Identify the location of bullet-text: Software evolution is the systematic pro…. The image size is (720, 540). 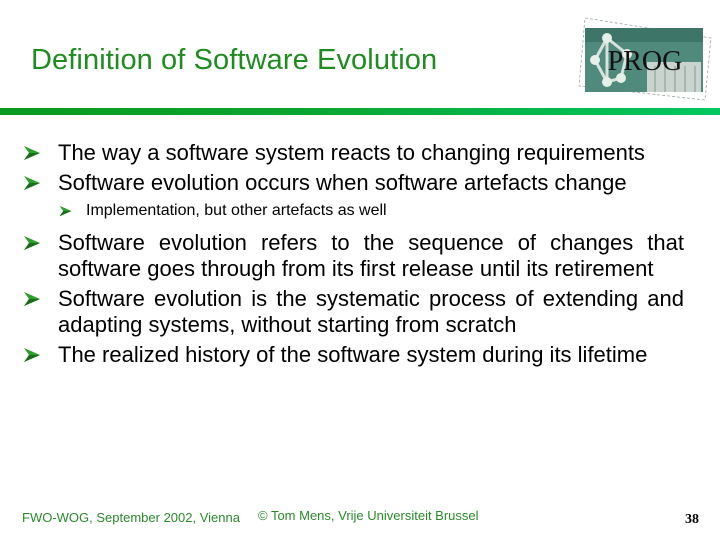
(371, 311).